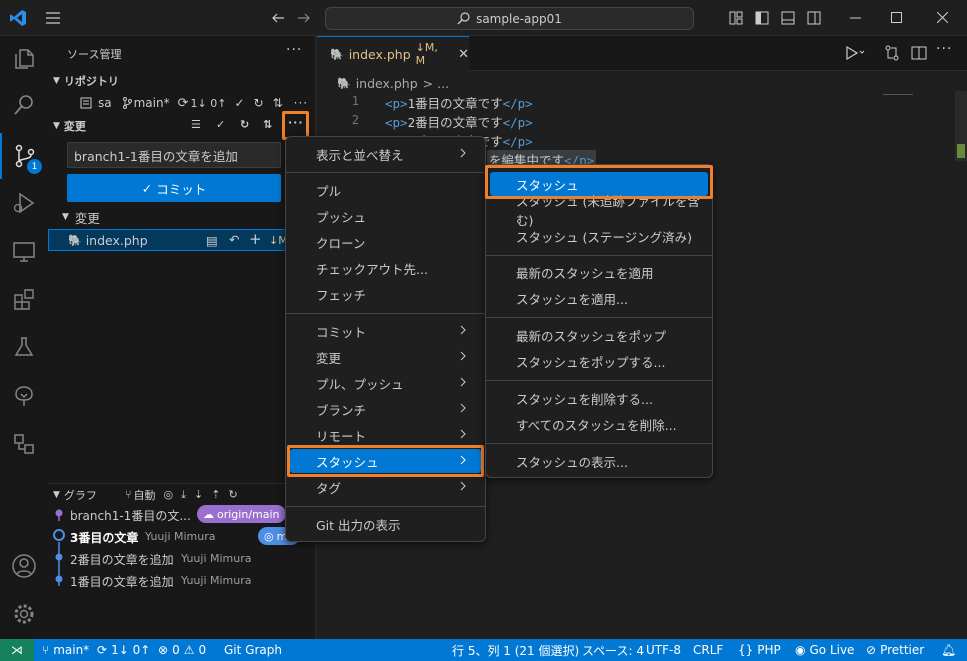 Image resolution: width=967 pixels, height=661 pixels. I want to click on submenu-item-stash-untracked: スタッシュ (未追跡ファイルを含む), so click(599, 211).